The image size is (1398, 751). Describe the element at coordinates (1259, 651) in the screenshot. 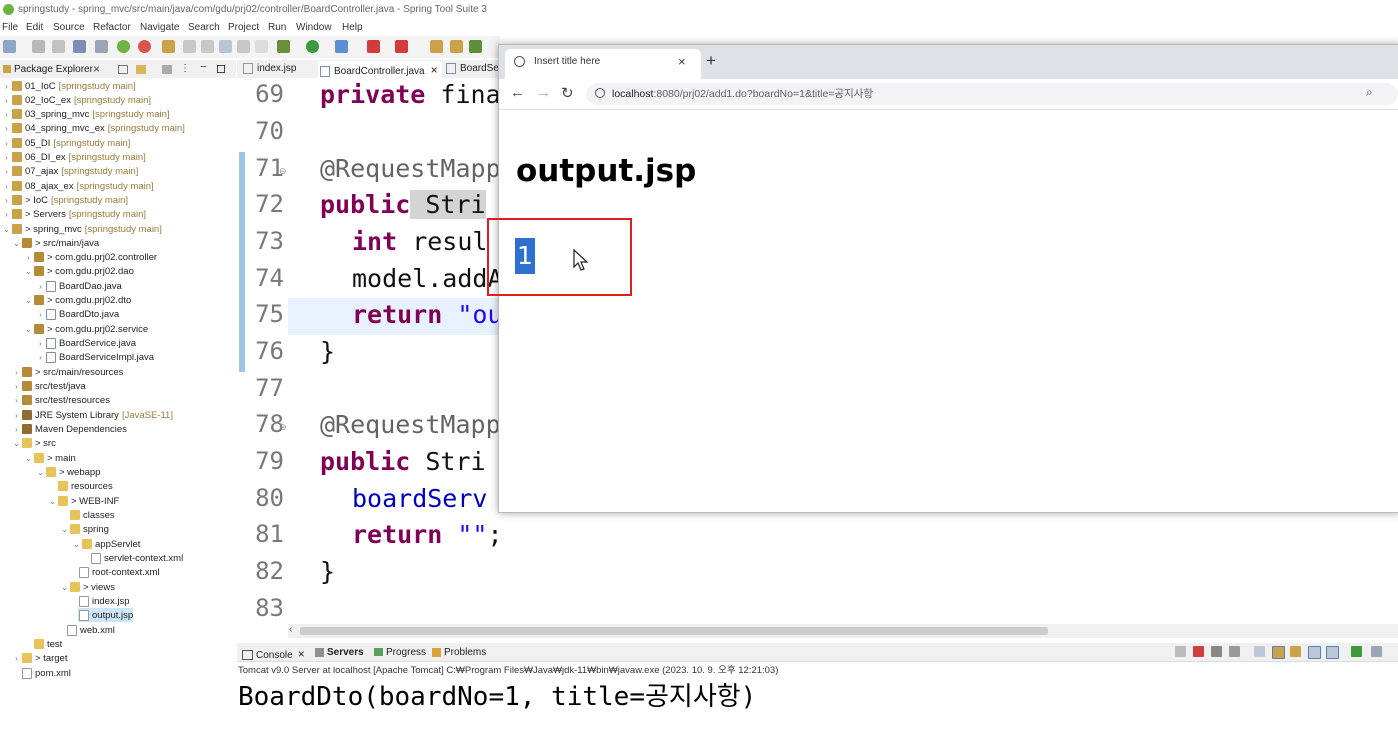

I see `clear-console-icon` at that location.